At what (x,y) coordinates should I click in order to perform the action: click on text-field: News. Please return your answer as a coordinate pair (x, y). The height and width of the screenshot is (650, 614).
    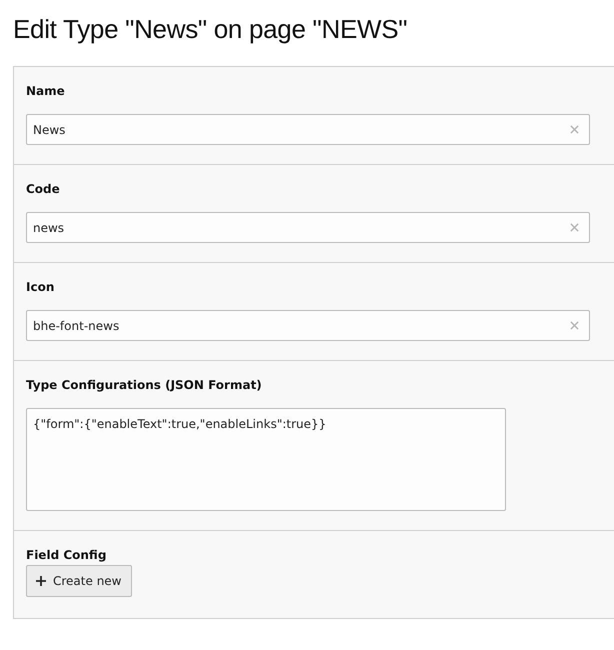
    Looking at the image, I should click on (308, 129).